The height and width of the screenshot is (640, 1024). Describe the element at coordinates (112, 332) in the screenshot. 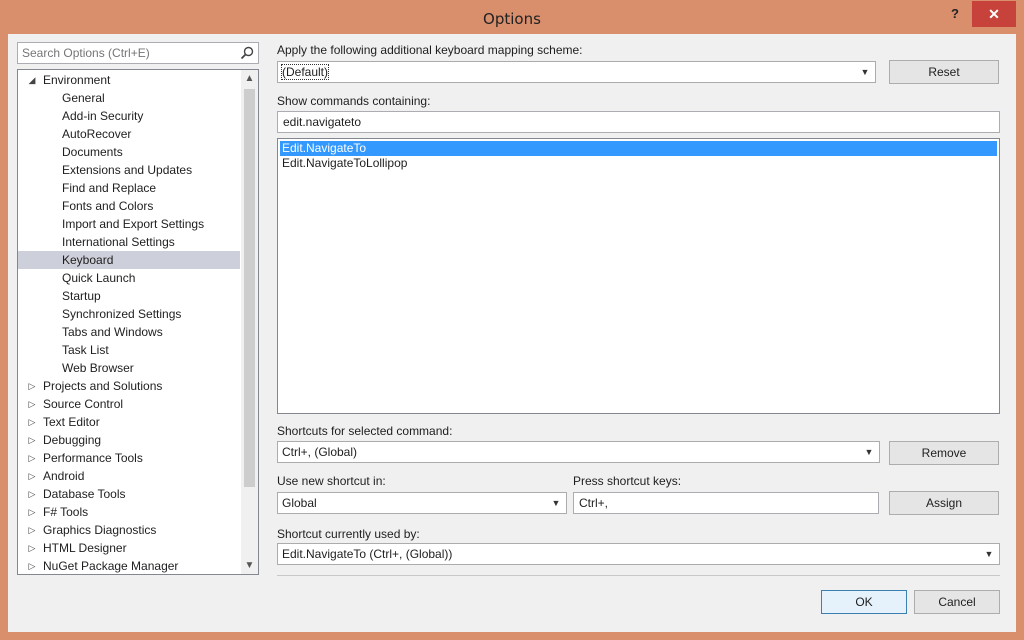

I see `tree-item-label: Tabs and Windows` at that location.